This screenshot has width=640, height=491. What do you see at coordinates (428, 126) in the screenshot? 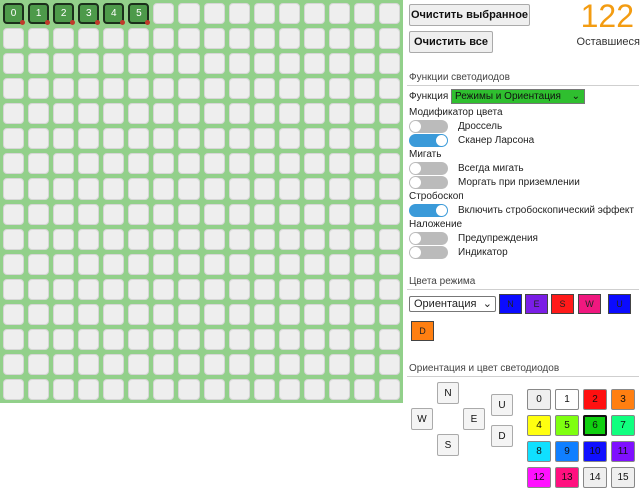
I see `throttle-toggle` at bounding box center [428, 126].